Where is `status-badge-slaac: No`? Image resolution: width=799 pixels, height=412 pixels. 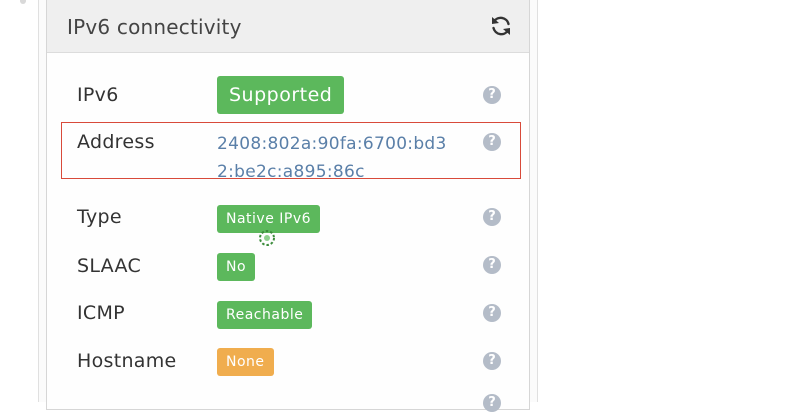
status-badge-slaac: No is located at coordinates (236, 267).